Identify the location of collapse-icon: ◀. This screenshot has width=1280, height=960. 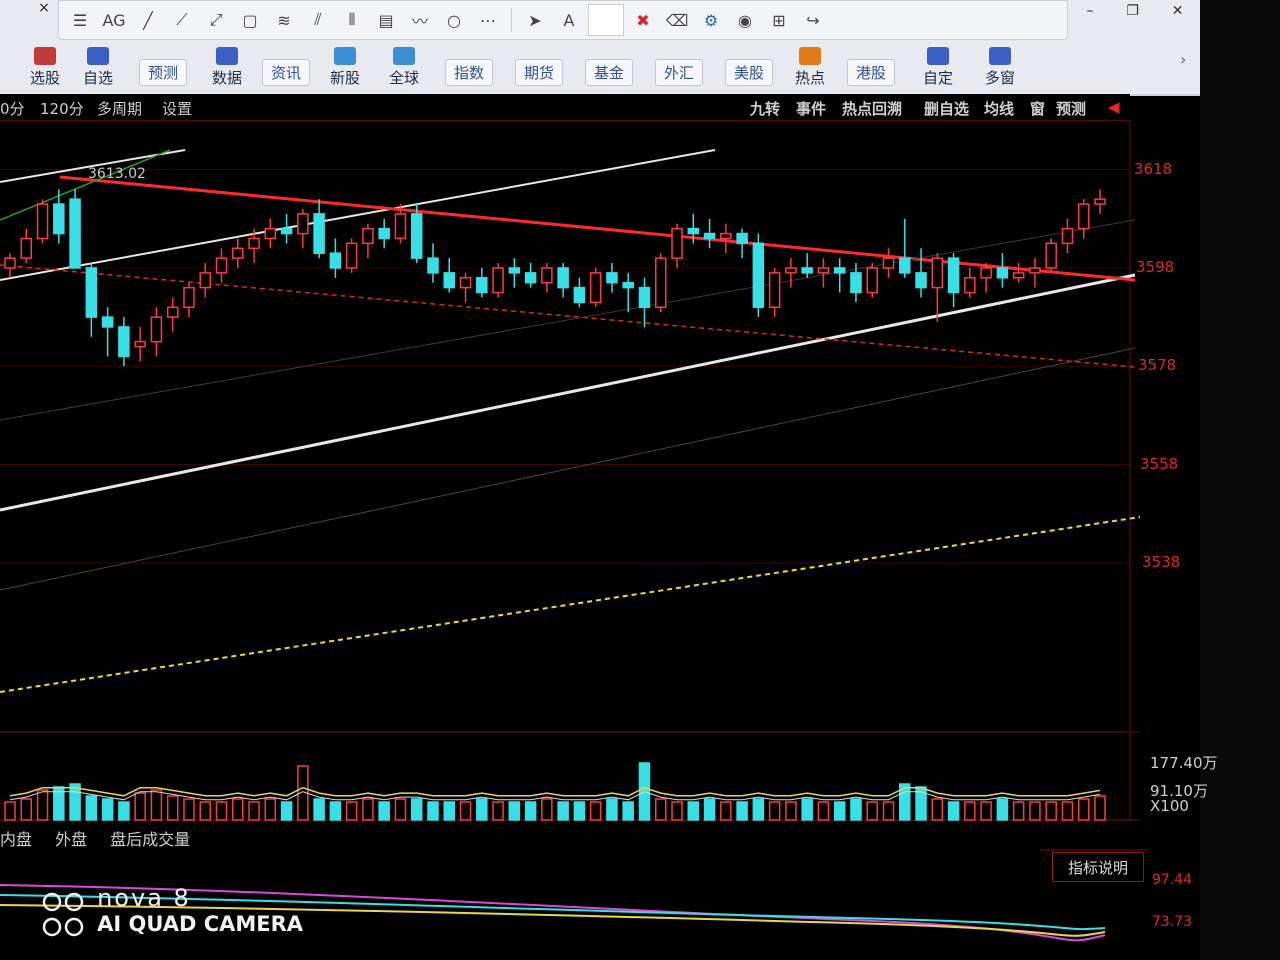
(1114, 107).